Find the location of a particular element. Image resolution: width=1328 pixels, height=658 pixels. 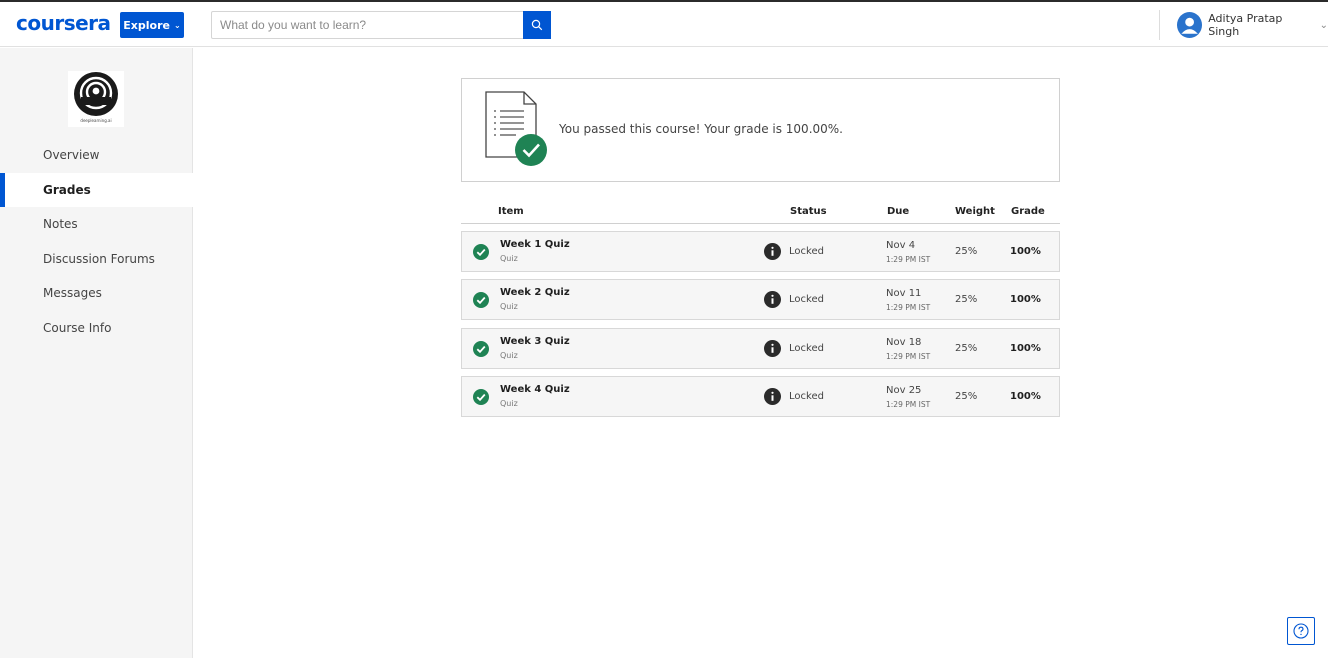

search-button is located at coordinates (537, 25).